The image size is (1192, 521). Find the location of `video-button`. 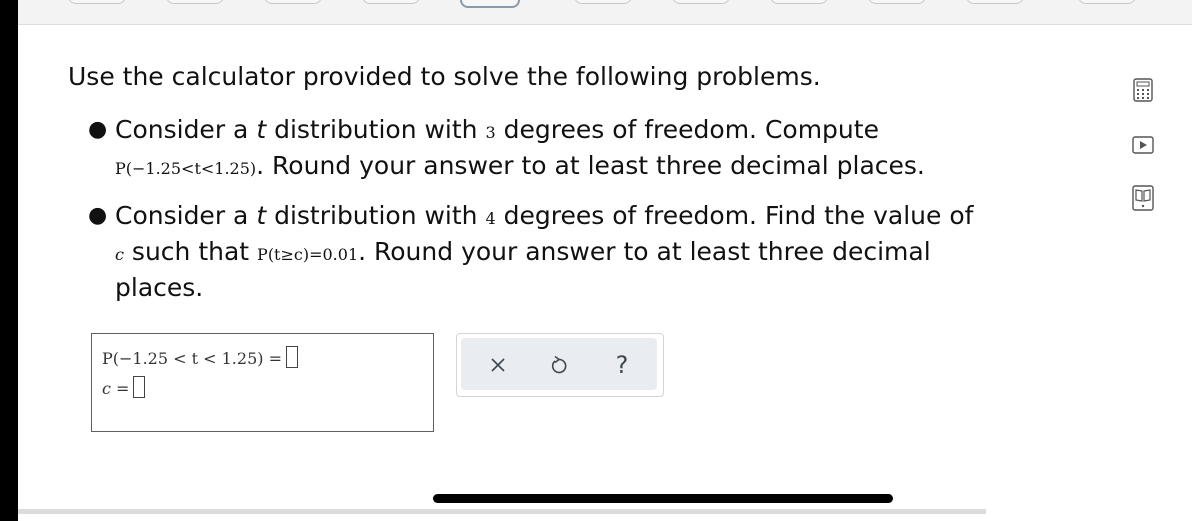

video-button is located at coordinates (1143, 145).